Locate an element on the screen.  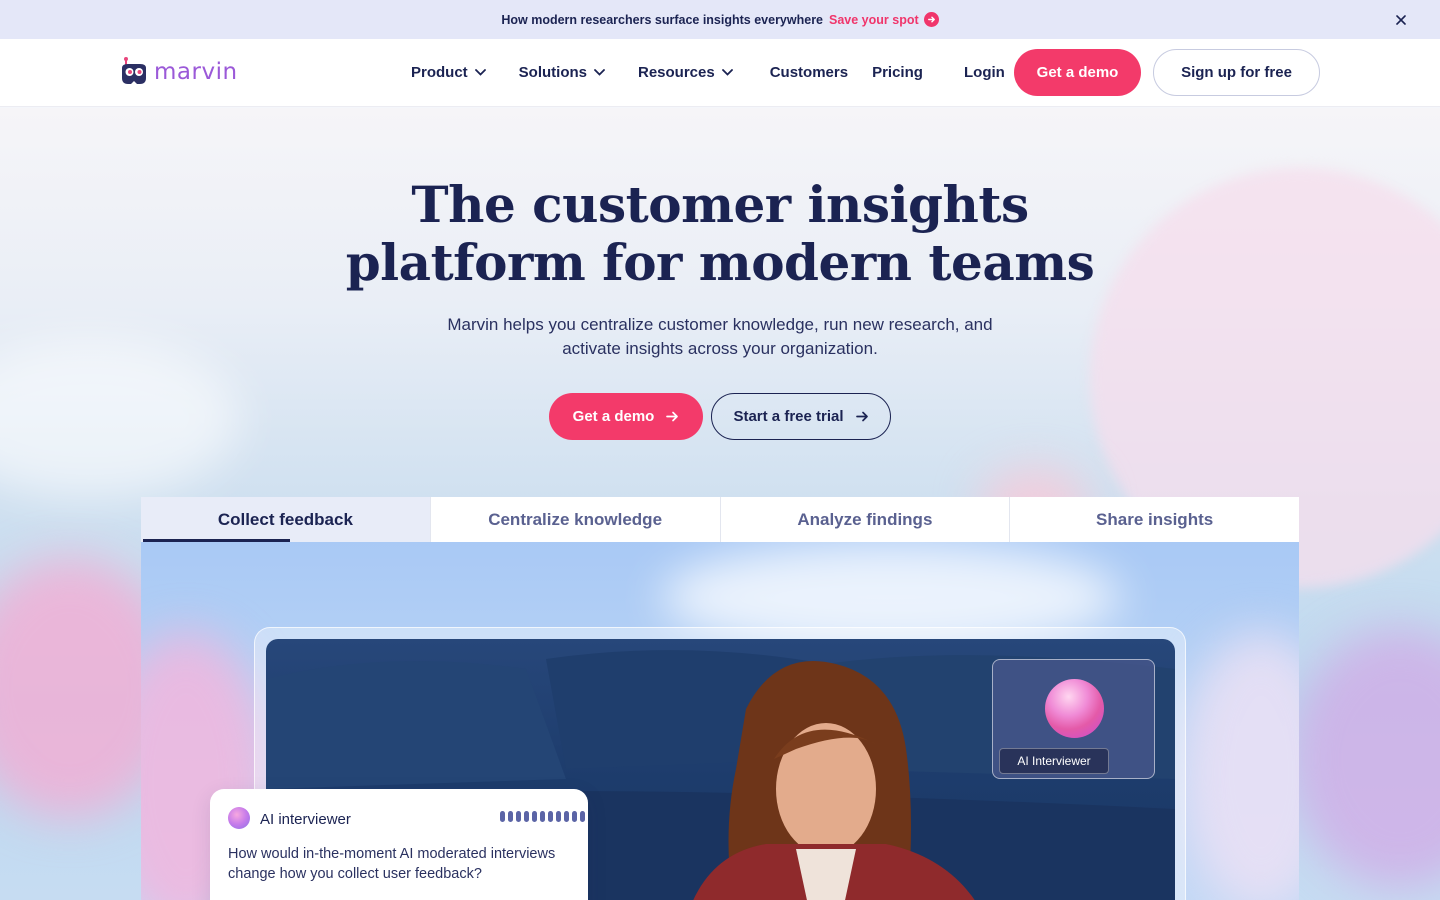
close-icon is located at coordinates (1401, 20).